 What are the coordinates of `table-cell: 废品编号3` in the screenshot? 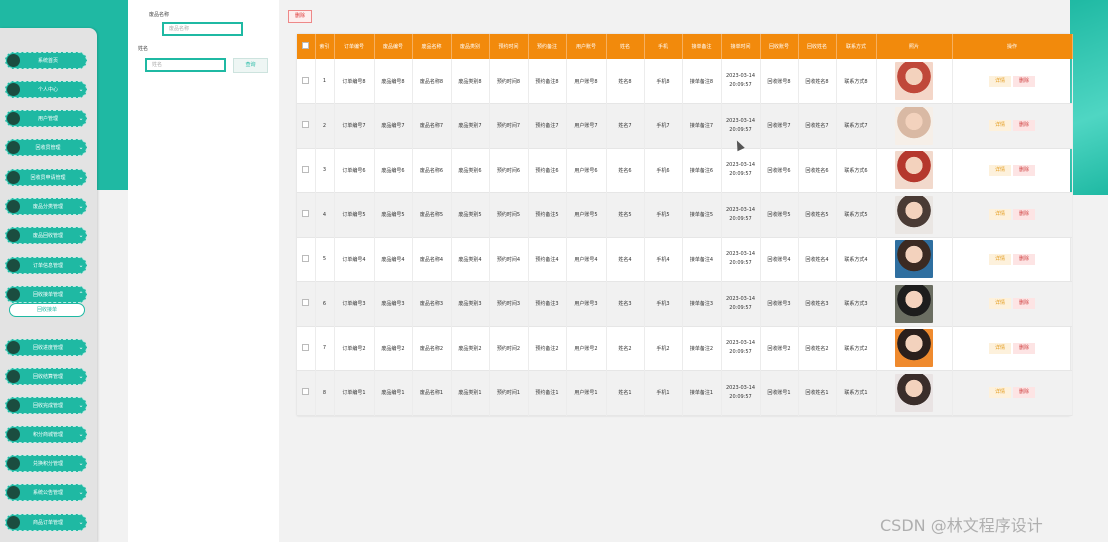 It's located at (393, 303).